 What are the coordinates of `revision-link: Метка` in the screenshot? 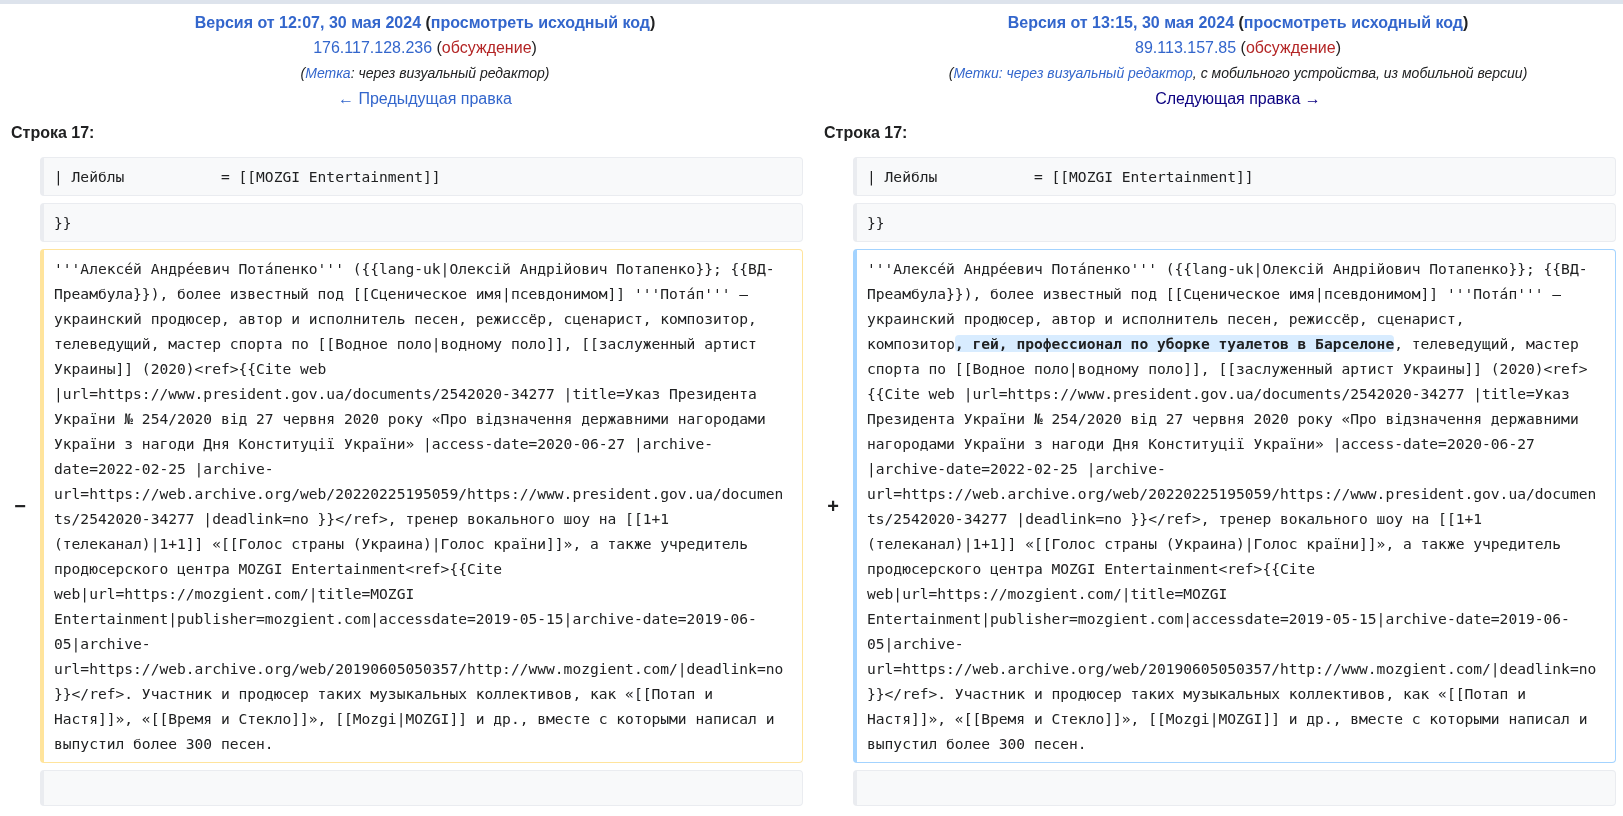 It's located at (328, 73).